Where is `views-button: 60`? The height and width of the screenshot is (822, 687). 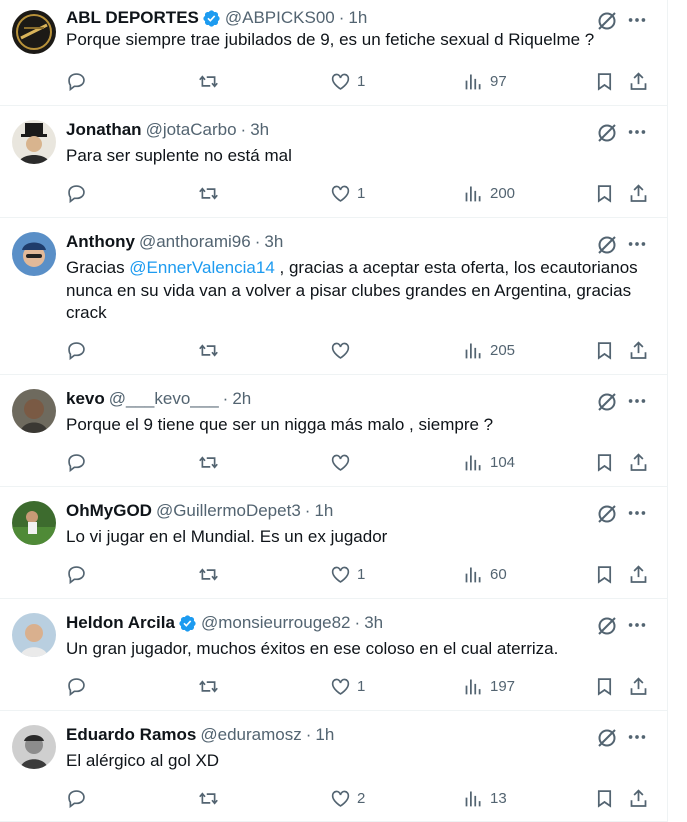 views-button: 60 is located at coordinates (485, 574).